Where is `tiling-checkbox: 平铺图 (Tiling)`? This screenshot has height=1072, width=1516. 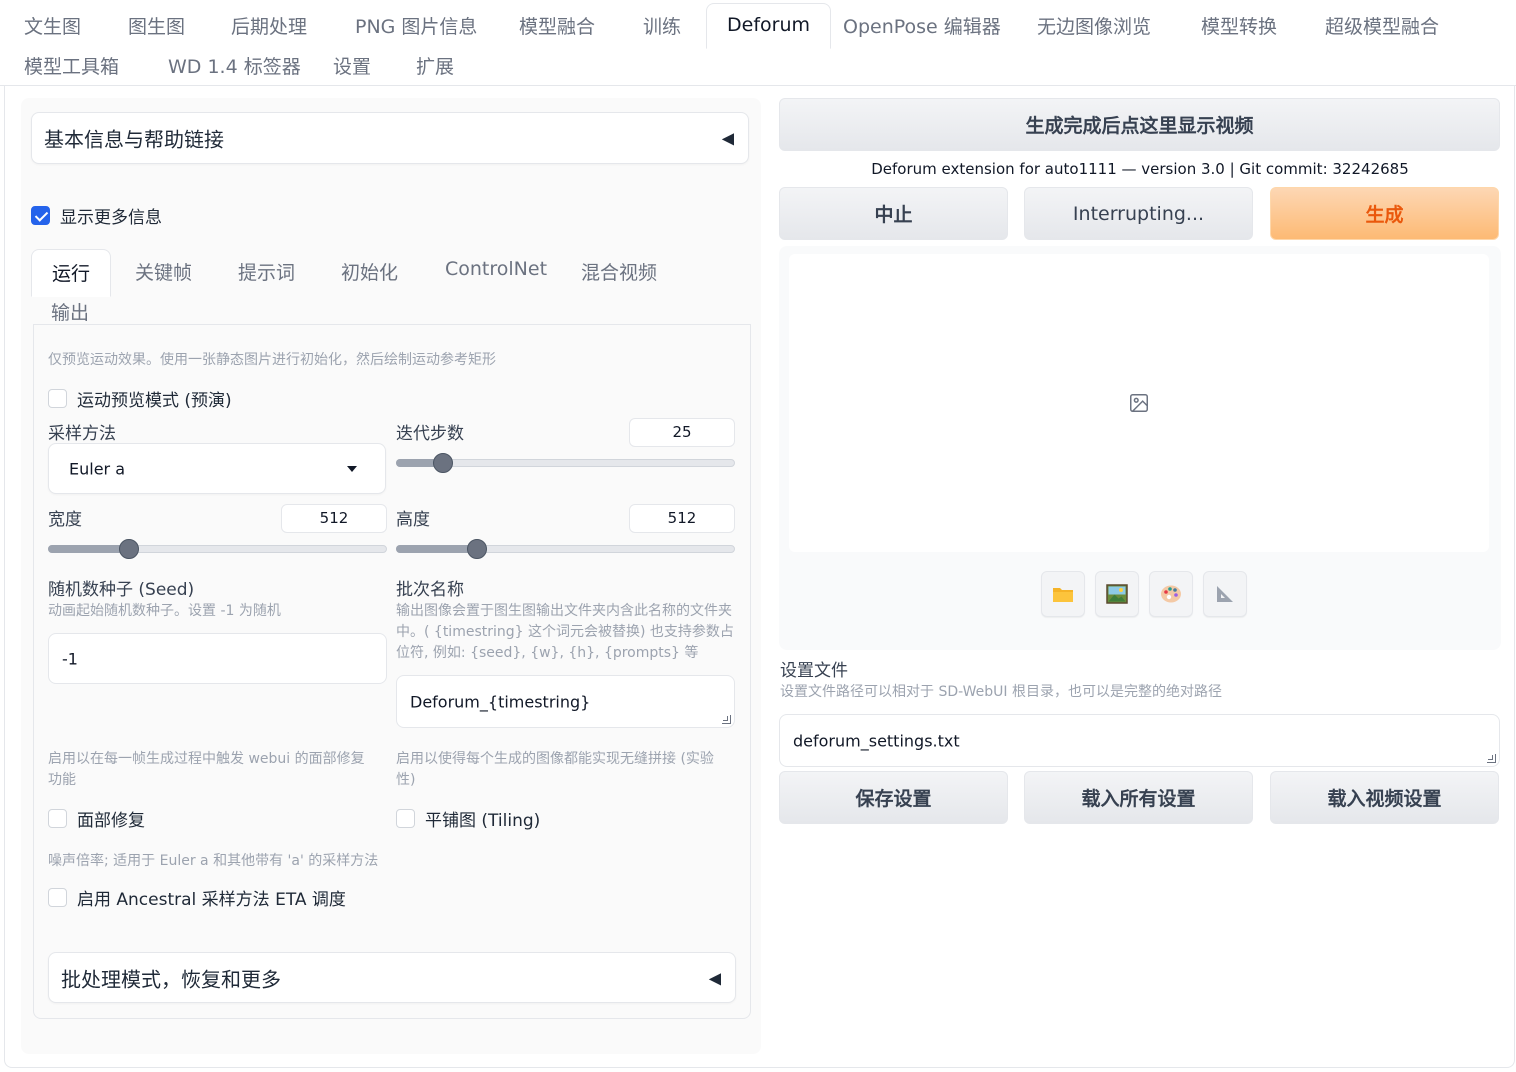 tiling-checkbox: 平铺图 (Tiling) is located at coordinates (468, 818).